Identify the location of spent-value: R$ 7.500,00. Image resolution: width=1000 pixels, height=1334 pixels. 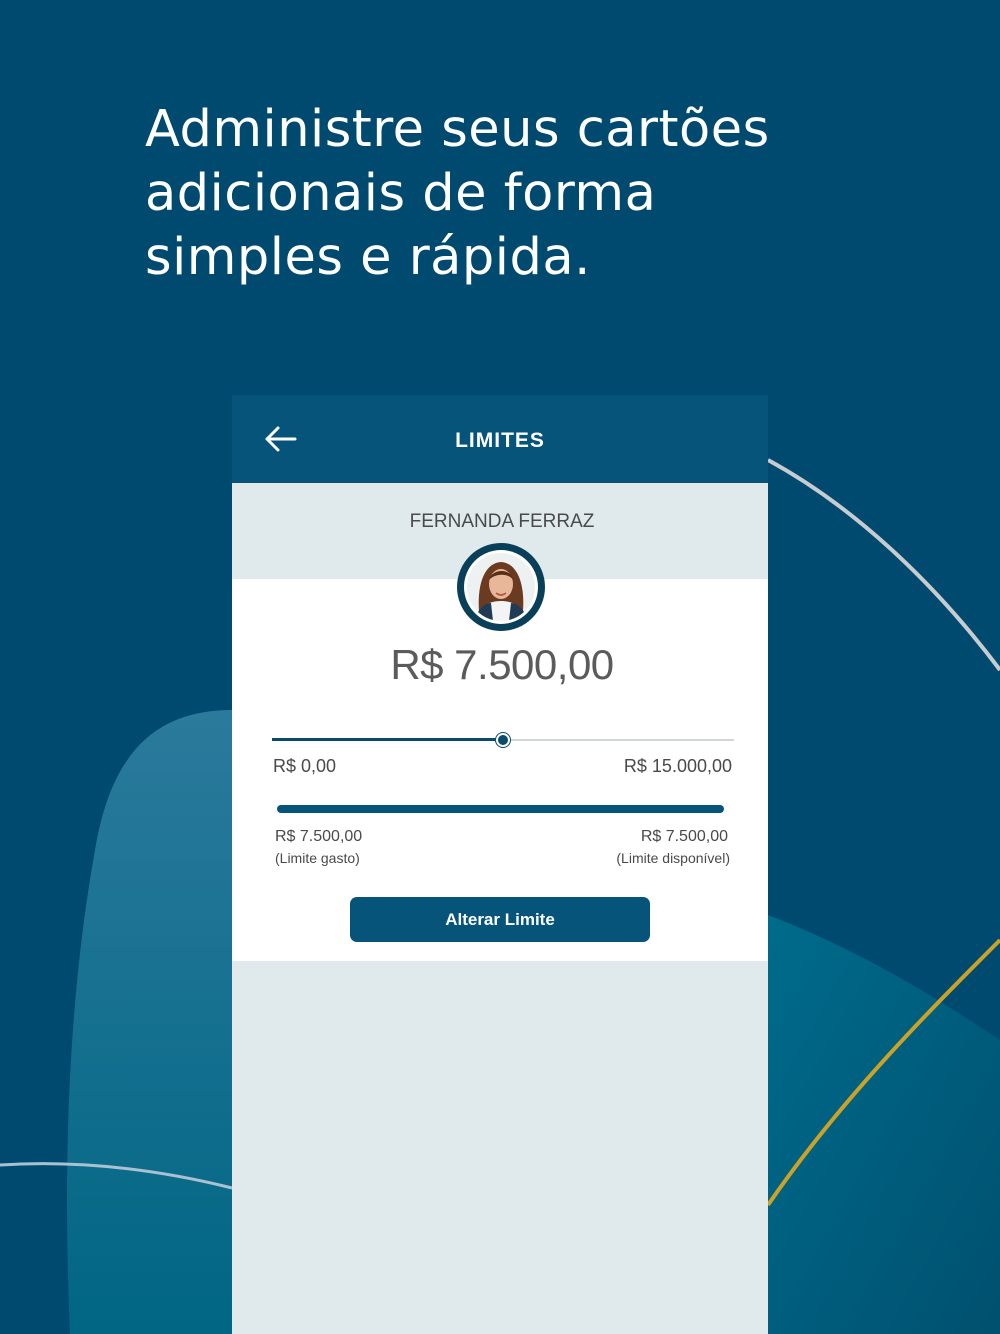
(319, 836).